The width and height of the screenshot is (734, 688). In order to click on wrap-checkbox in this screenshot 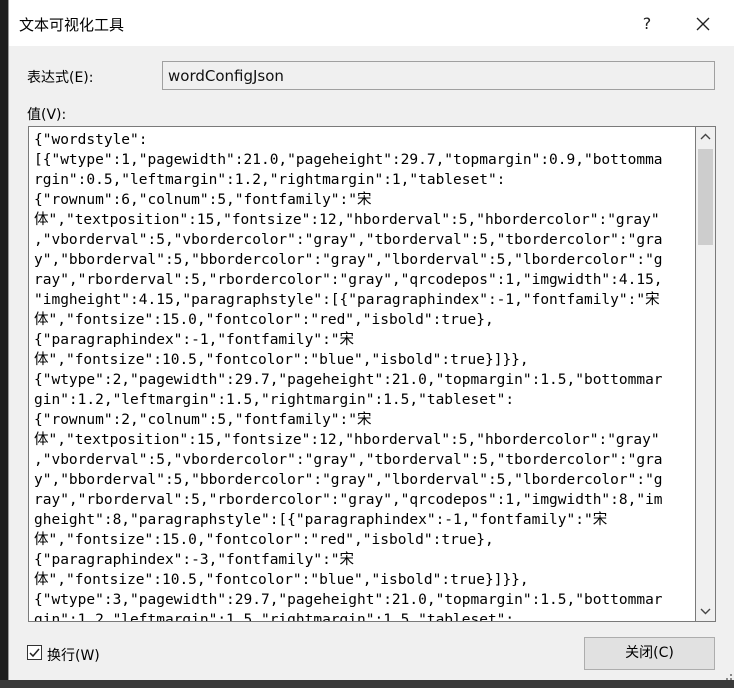, I will do `click(34, 652)`.